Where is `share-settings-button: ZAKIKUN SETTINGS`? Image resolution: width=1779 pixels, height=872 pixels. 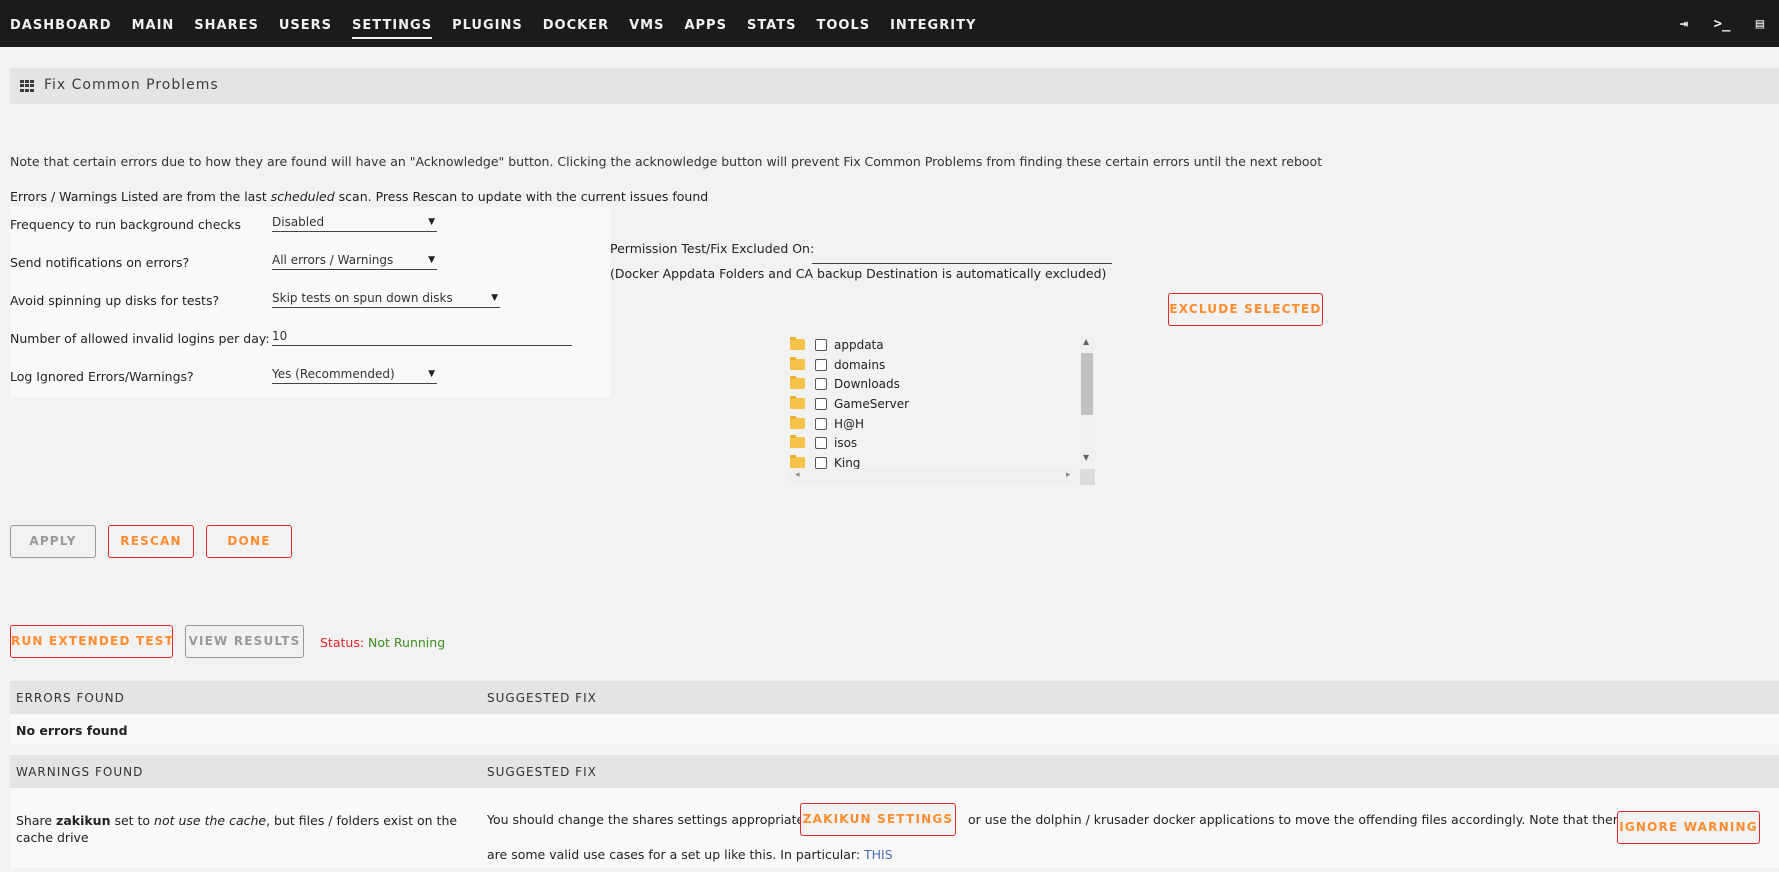 share-settings-button: ZAKIKUN SETTINGS is located at coordinates (878, 819).